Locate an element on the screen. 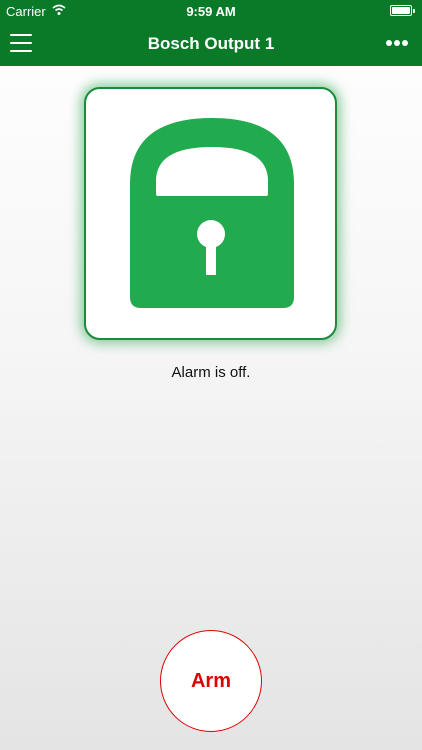 The height and width of the screenshot is (750, 422). clock: 9:59 AM is located at coordinates (211, 11).